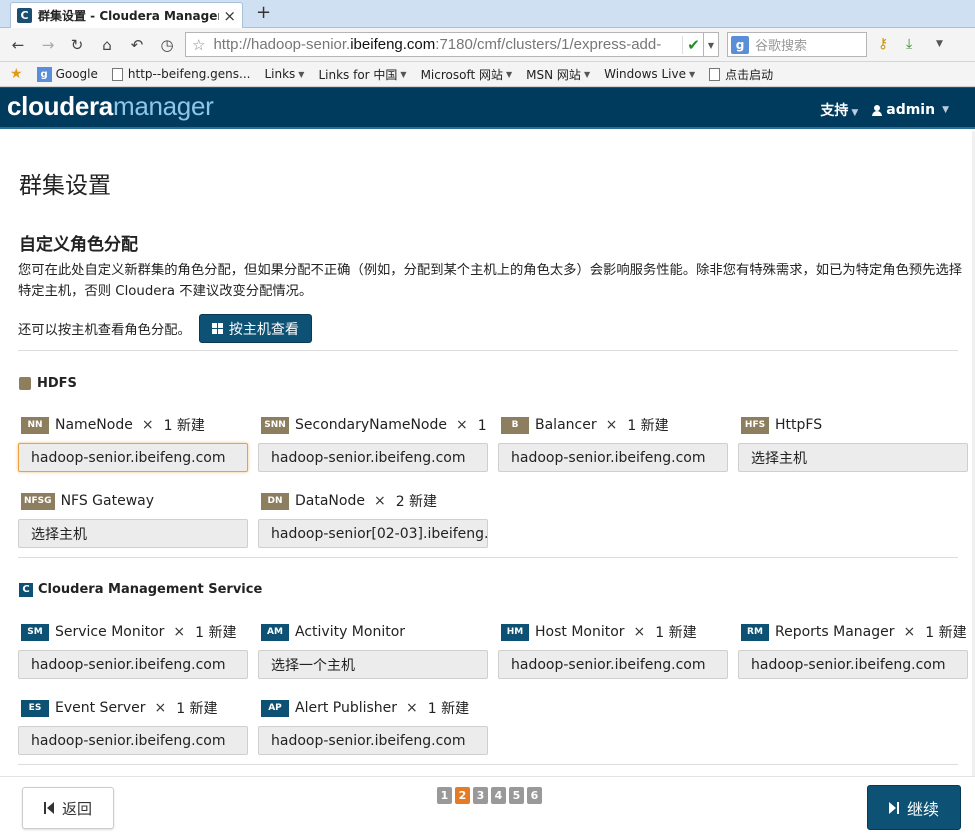 The height and width of the screenshot is (836, 975). What do you see at coordinates (834, 111) in the screenshot?
I see `support-label: 支持` at bounding box center [834, 111].